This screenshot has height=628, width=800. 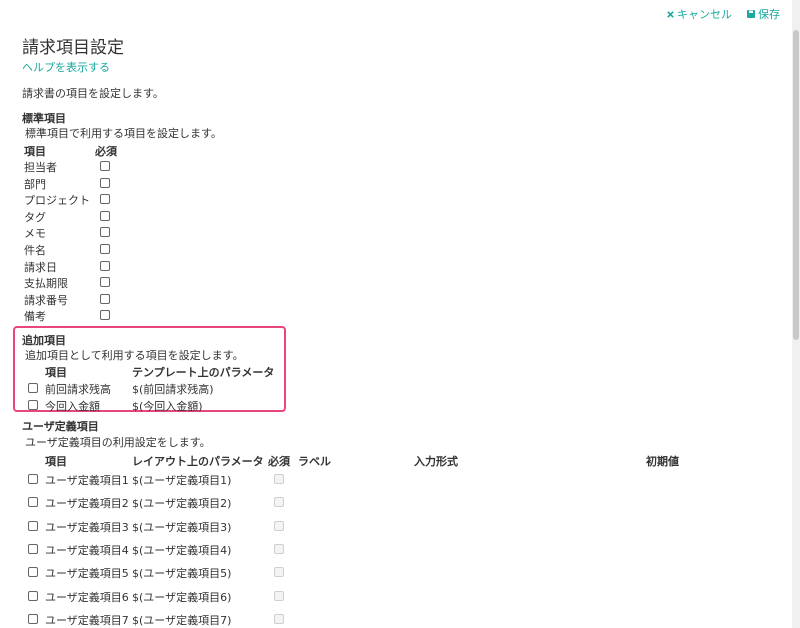 I want to click on user-item-label: ユーザ定義項目6, so click(x=87, y=597).